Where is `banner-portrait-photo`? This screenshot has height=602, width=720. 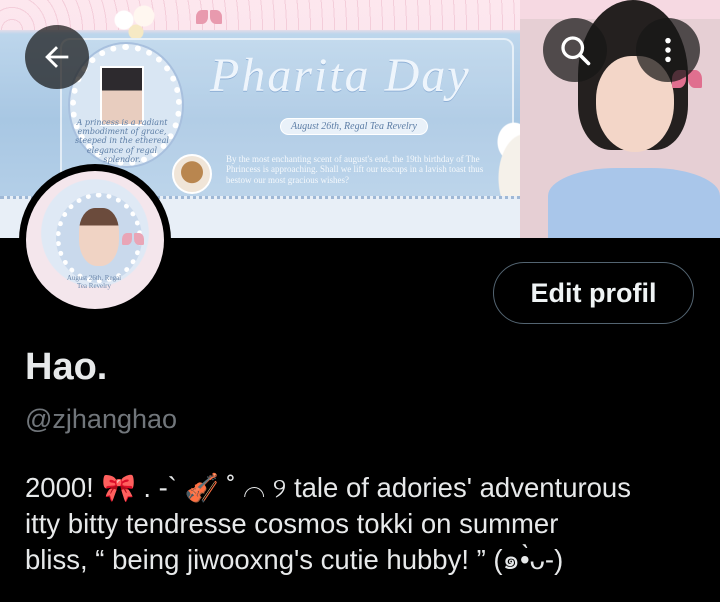 banner-portrait-photo is located at coordinates (122, 96).